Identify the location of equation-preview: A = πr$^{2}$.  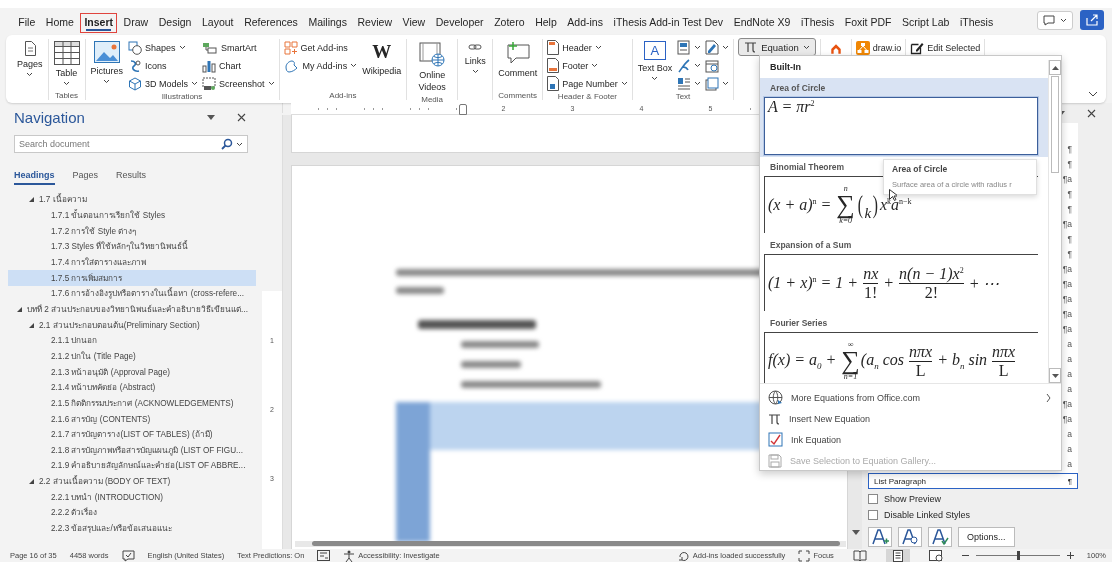
(901, 126).